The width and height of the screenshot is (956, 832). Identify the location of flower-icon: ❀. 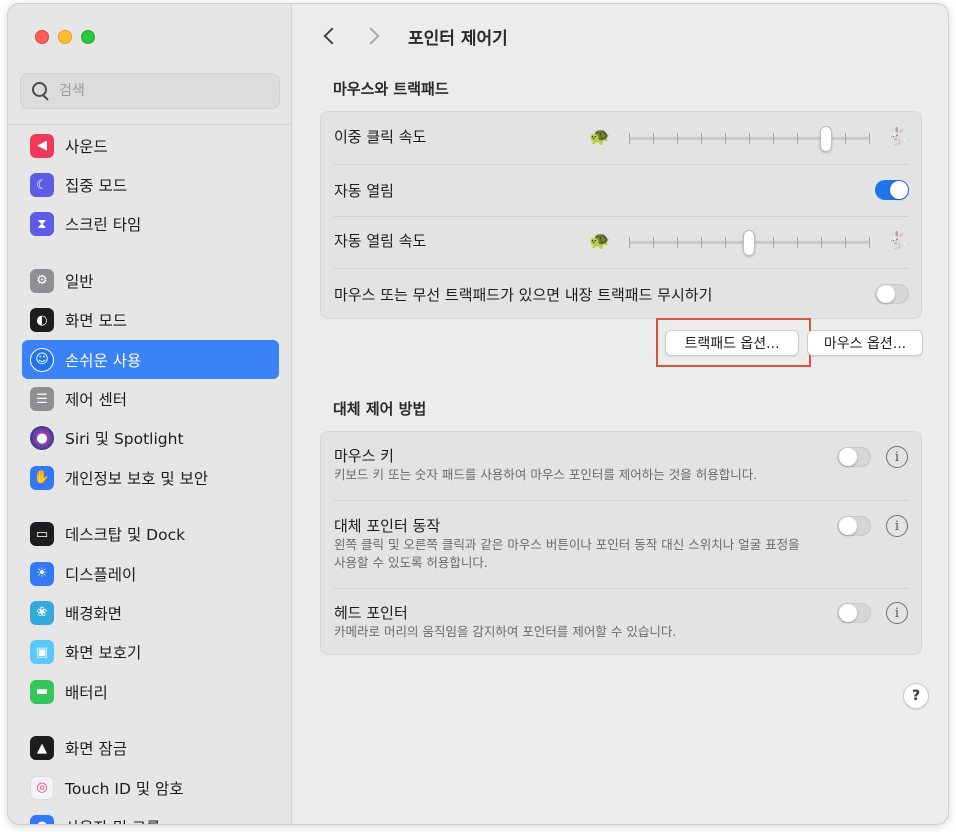
(42, 612).